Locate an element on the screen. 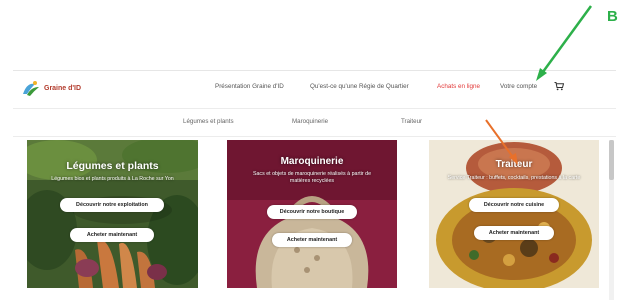 Image resolution: width=630 pixels, height=305 pixels. scrollbar-thumb is located at coordinates (611, 160).